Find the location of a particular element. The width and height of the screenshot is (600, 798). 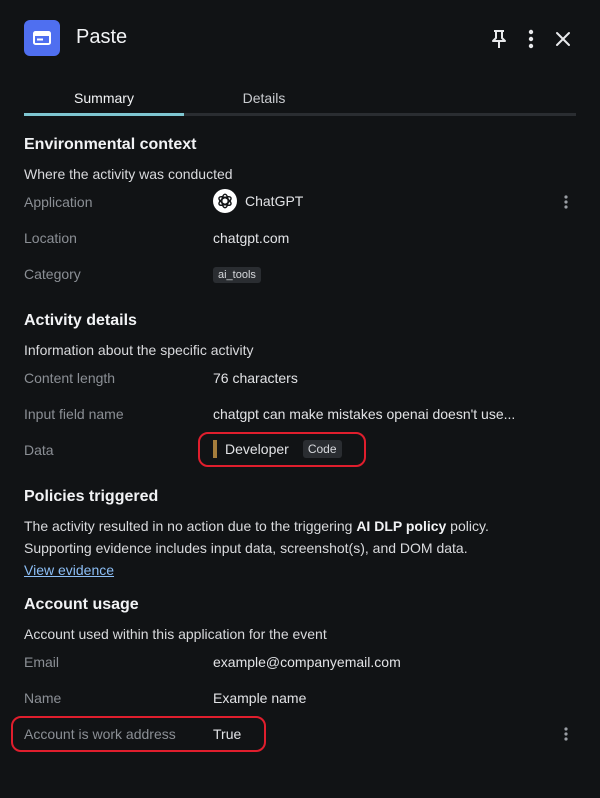

input-field-name-label: Input field name is located at coordinates (74, 414).